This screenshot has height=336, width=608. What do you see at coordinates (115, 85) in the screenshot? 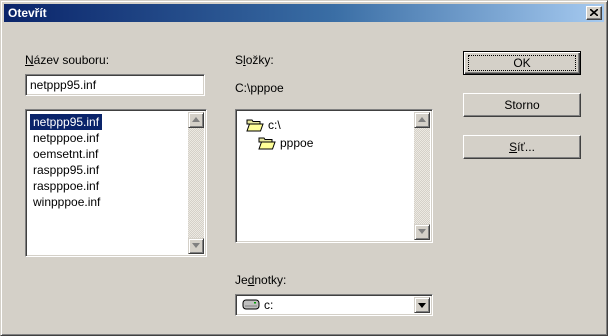
I see `filename-input: netppp95.inf` at bounding box center [115, 85].